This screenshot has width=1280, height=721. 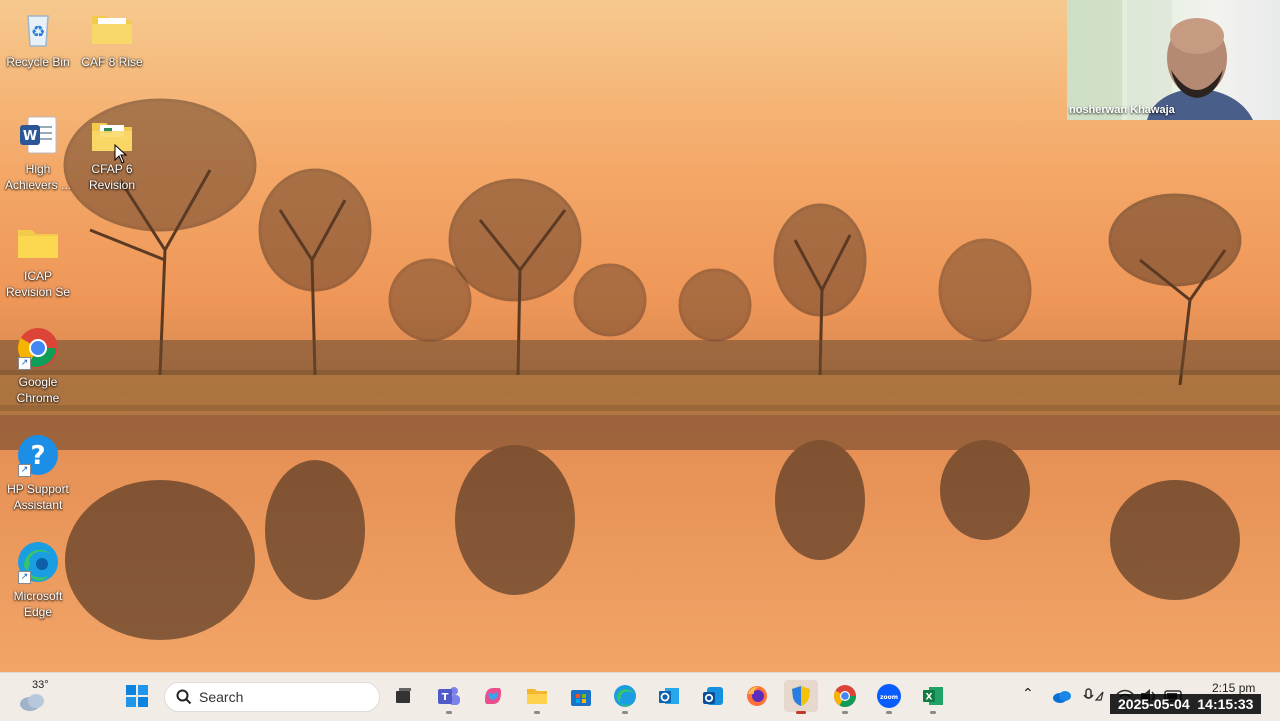 What do you see at coordinates (1160, 60) in the screenshot?
I see `webcam-person-image` at bounding box center [1160, 60].